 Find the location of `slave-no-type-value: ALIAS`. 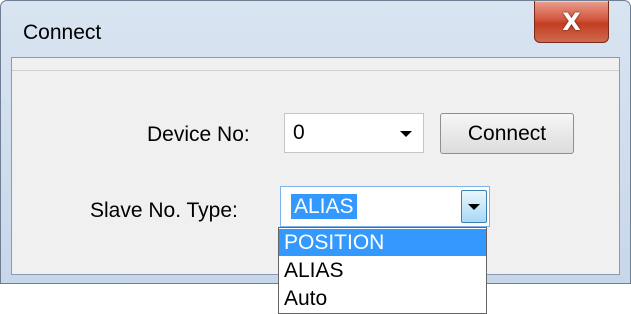

slave-no-type-value: ALIAS is located at coordinates (324, 206).